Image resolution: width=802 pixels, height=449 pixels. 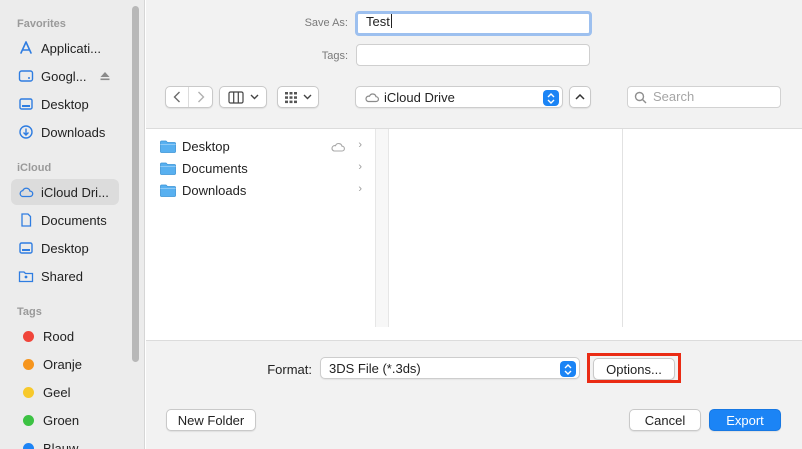 I want to click on format-popup: 3DS File (*.3ds), so click(x=450, y=368).